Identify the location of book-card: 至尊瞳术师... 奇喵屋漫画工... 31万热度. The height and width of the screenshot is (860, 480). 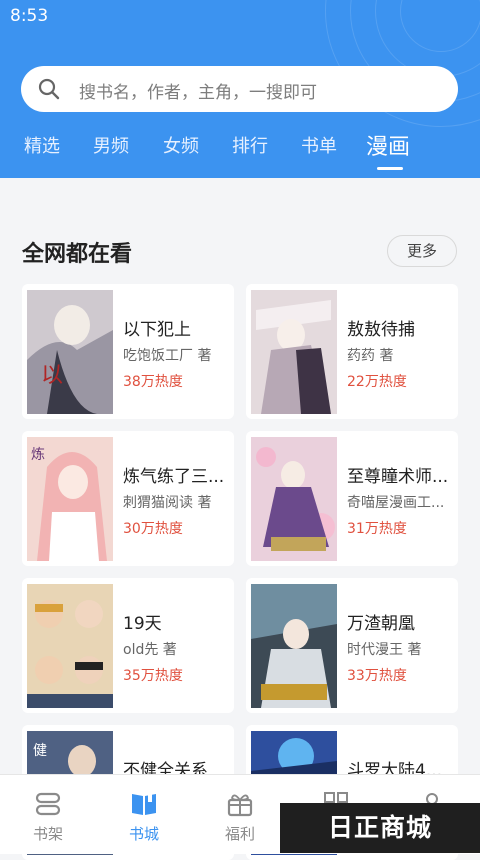
(352, 498).